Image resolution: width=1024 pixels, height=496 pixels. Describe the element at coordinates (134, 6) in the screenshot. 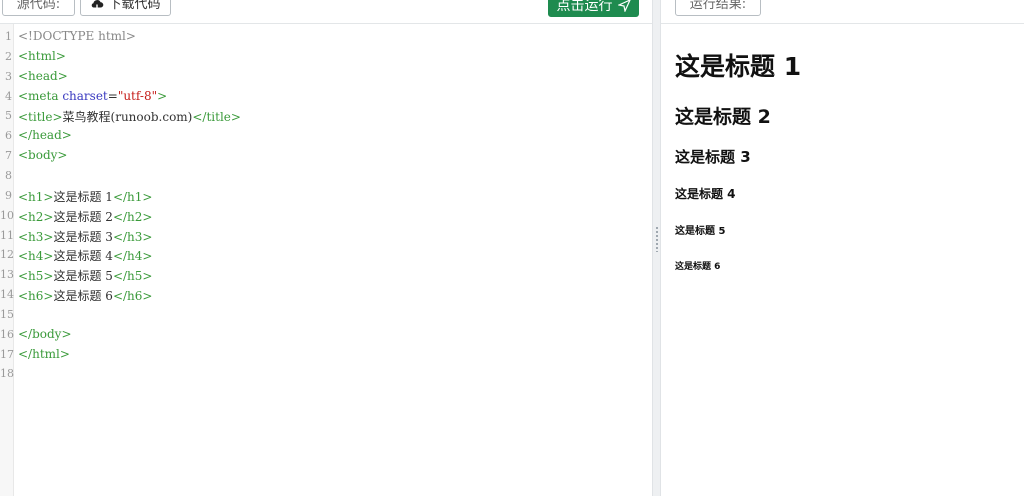

I see `download-code-label: 下载代码` at that location.